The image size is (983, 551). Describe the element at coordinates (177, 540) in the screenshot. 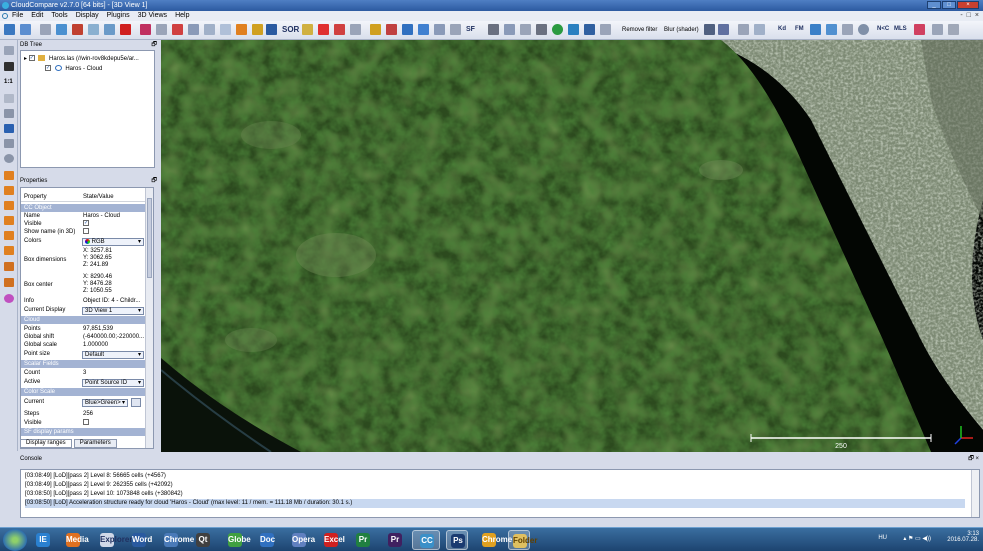

I see `taskbar-app-chrome-1: Chrome` at that location.